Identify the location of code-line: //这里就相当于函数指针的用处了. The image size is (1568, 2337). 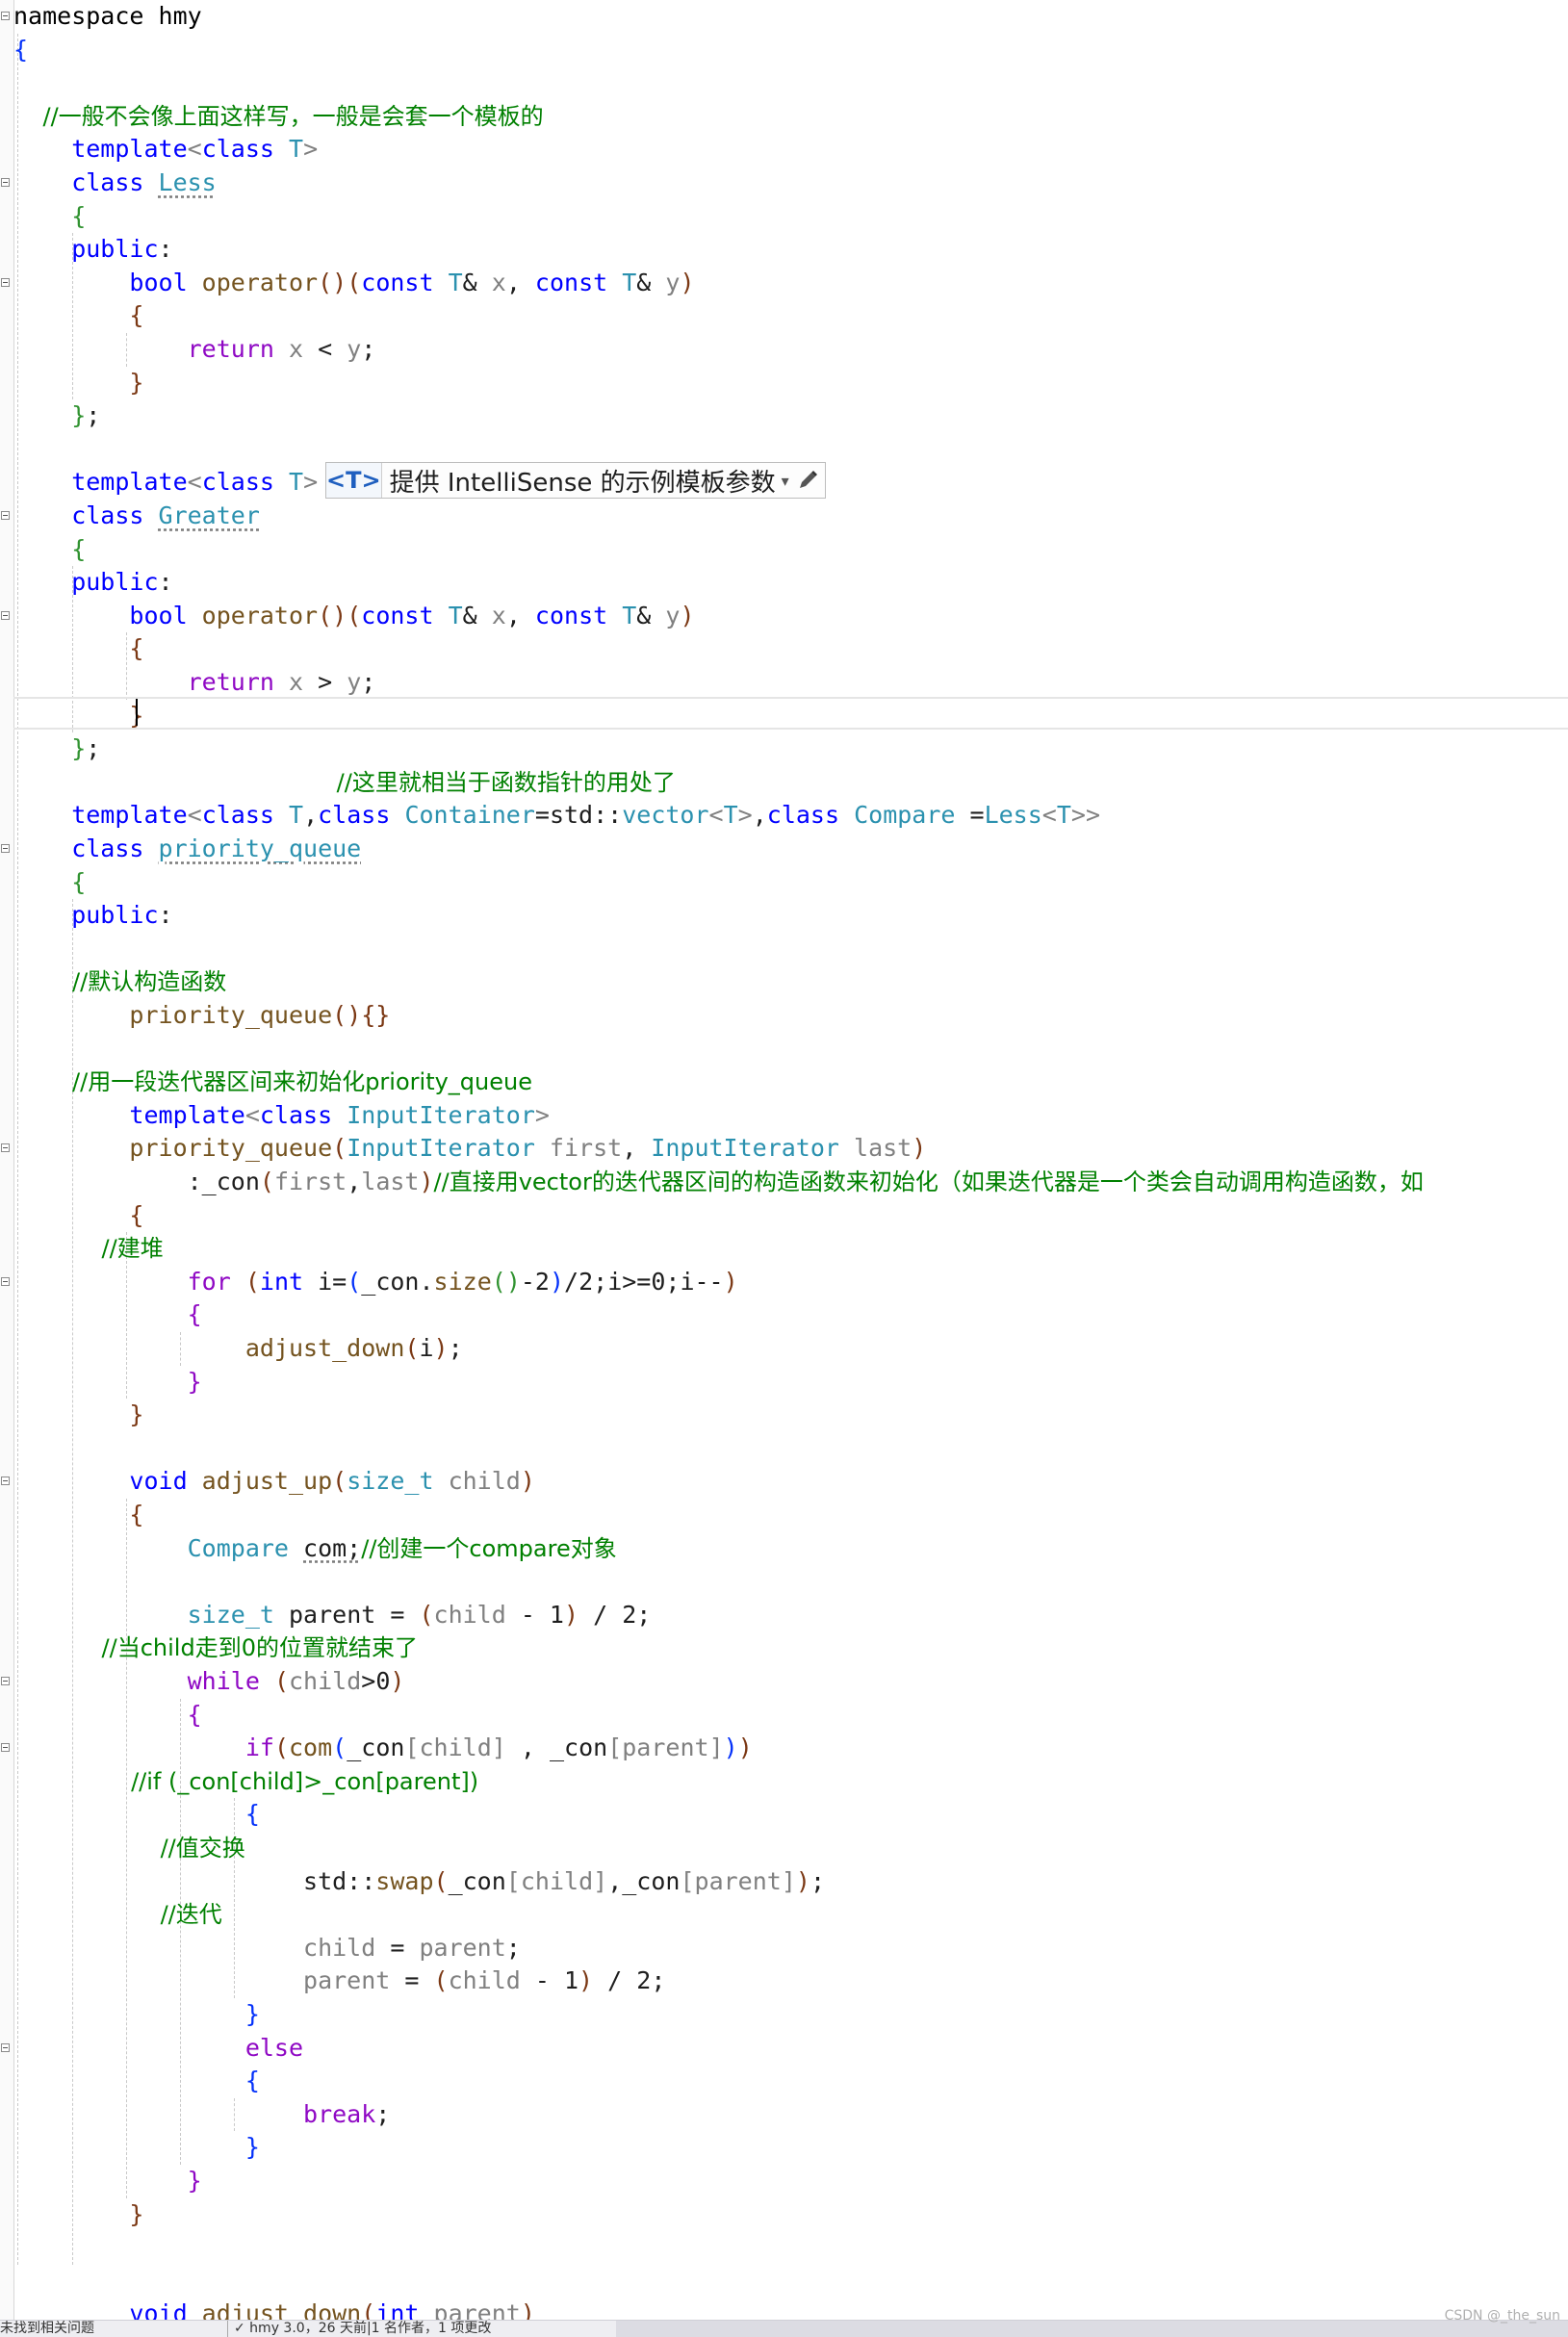
(790, 783).